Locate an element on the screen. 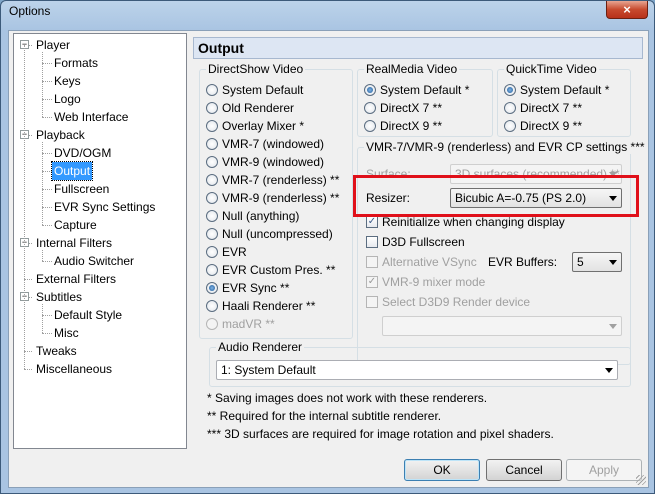 The height and width of the screenshot is (494, 655). title-bar: Options × is located at coordinates (327, 12).